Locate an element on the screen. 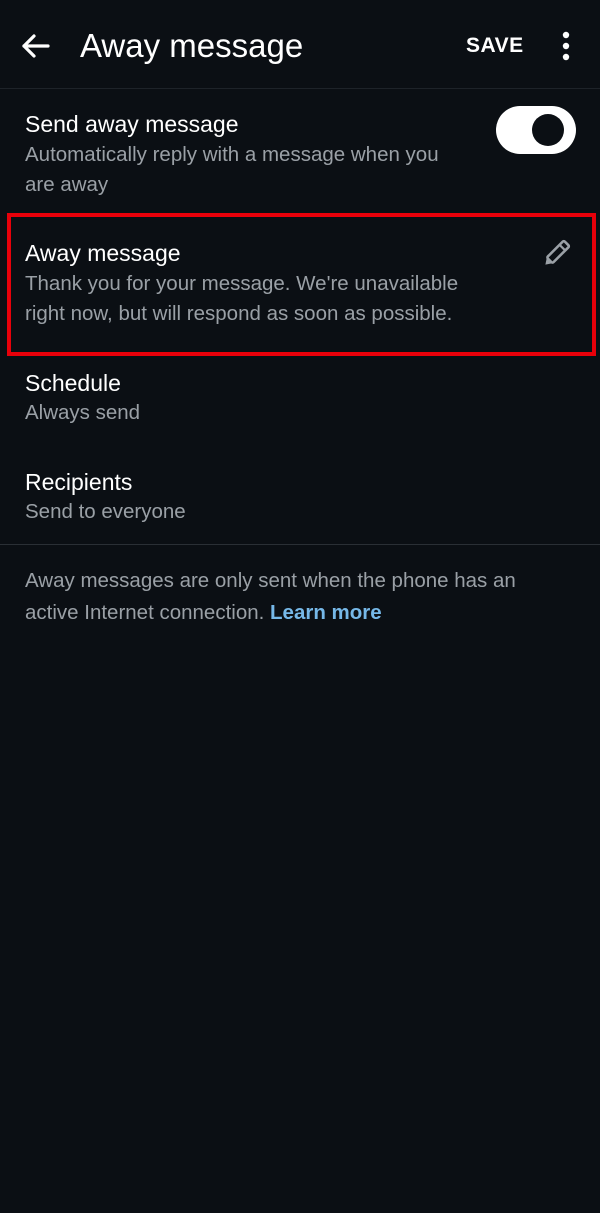 The width and height of the screenshot is (600, 1213). toggle-knob is located at coordinates (548, 130).